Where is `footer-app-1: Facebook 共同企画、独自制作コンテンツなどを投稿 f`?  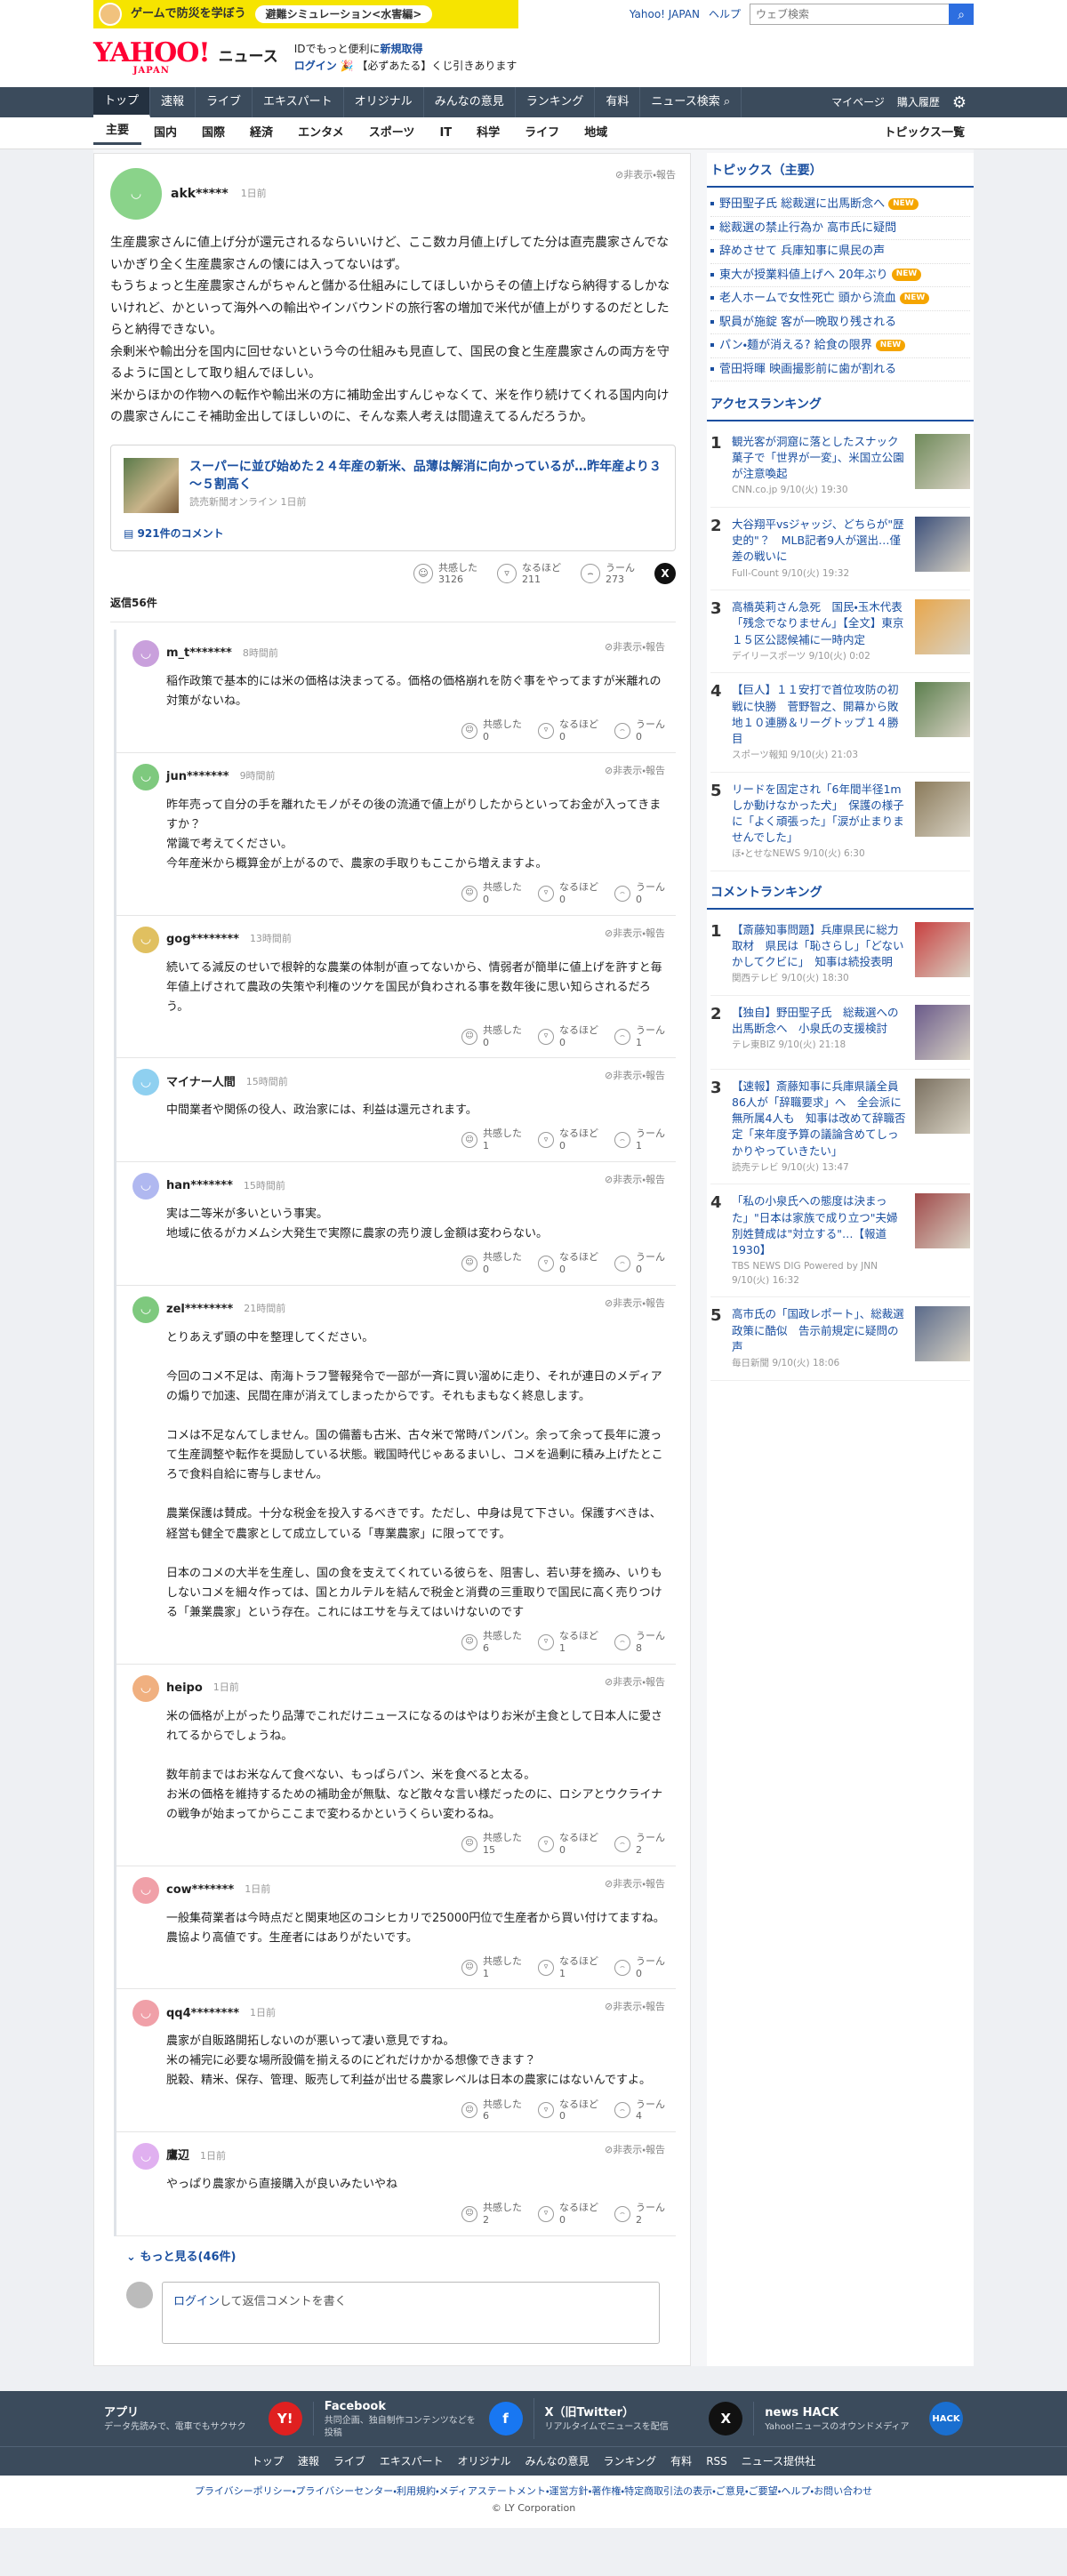 footer-app-1: Facebook 共同企画、独自制作コンテンツなどを投稿 f is located at coordinates (424, 2418).